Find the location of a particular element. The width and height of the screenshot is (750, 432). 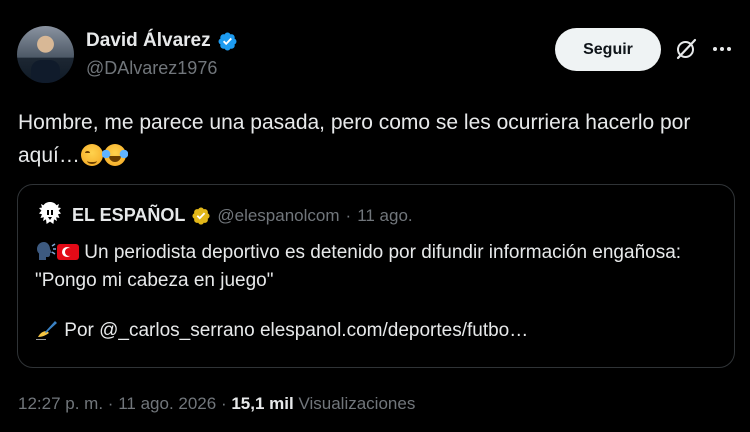

verified-gold-badge-icon is located at coordinates (201, 215).